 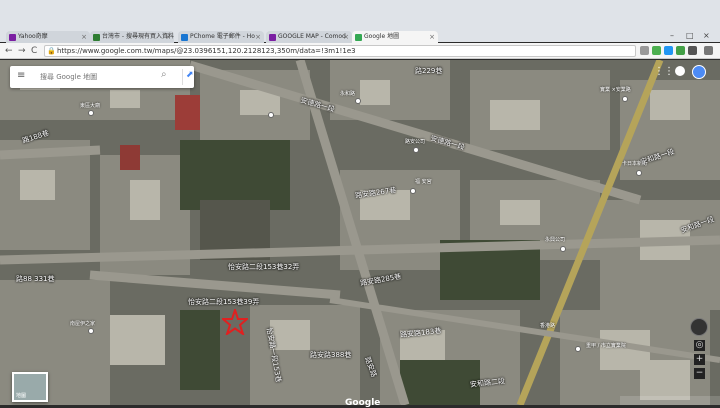 What do you see at coordinates (138, 36) in the screenshot?
I see `tab-title: 台灣市 - 搜尋現有買入資料` at bounding box center [138, 36].